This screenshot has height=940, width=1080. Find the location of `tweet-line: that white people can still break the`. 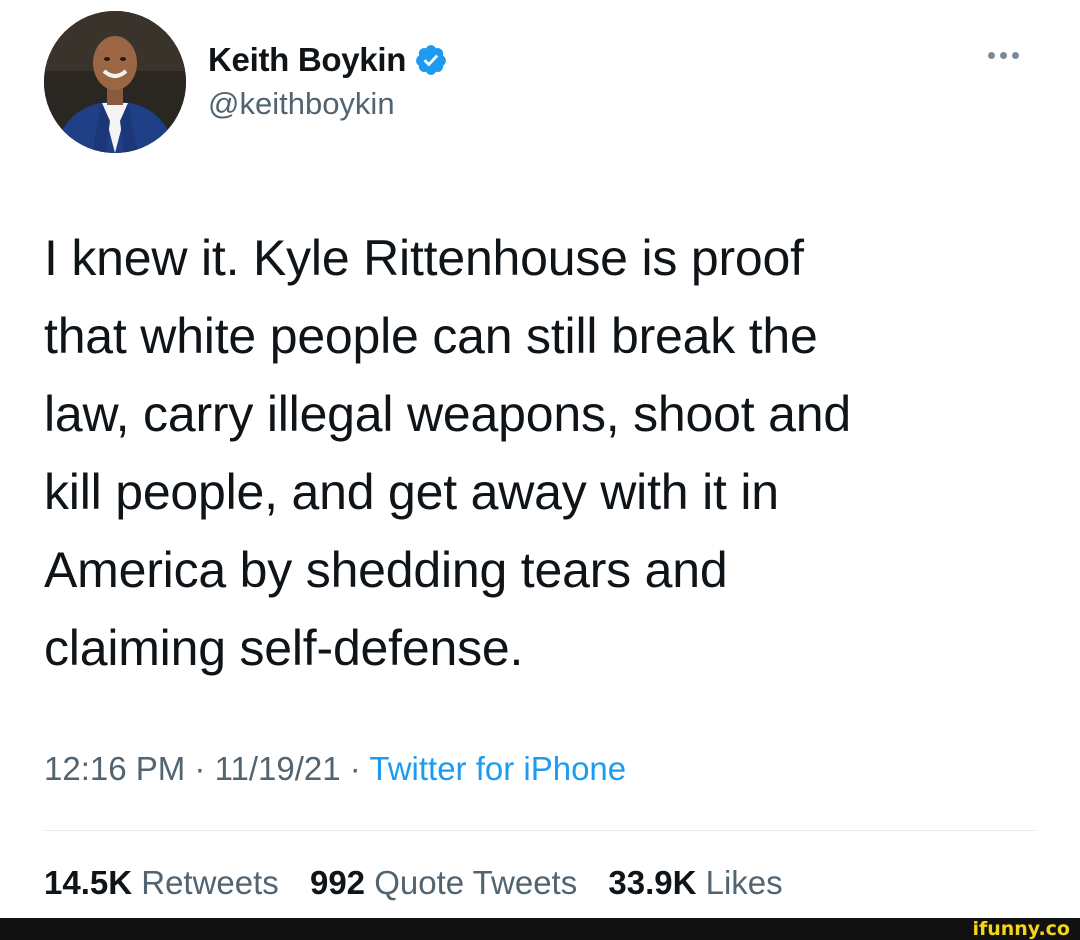

tweet-line: that white people can still break the is located at coordinates (431, 336).